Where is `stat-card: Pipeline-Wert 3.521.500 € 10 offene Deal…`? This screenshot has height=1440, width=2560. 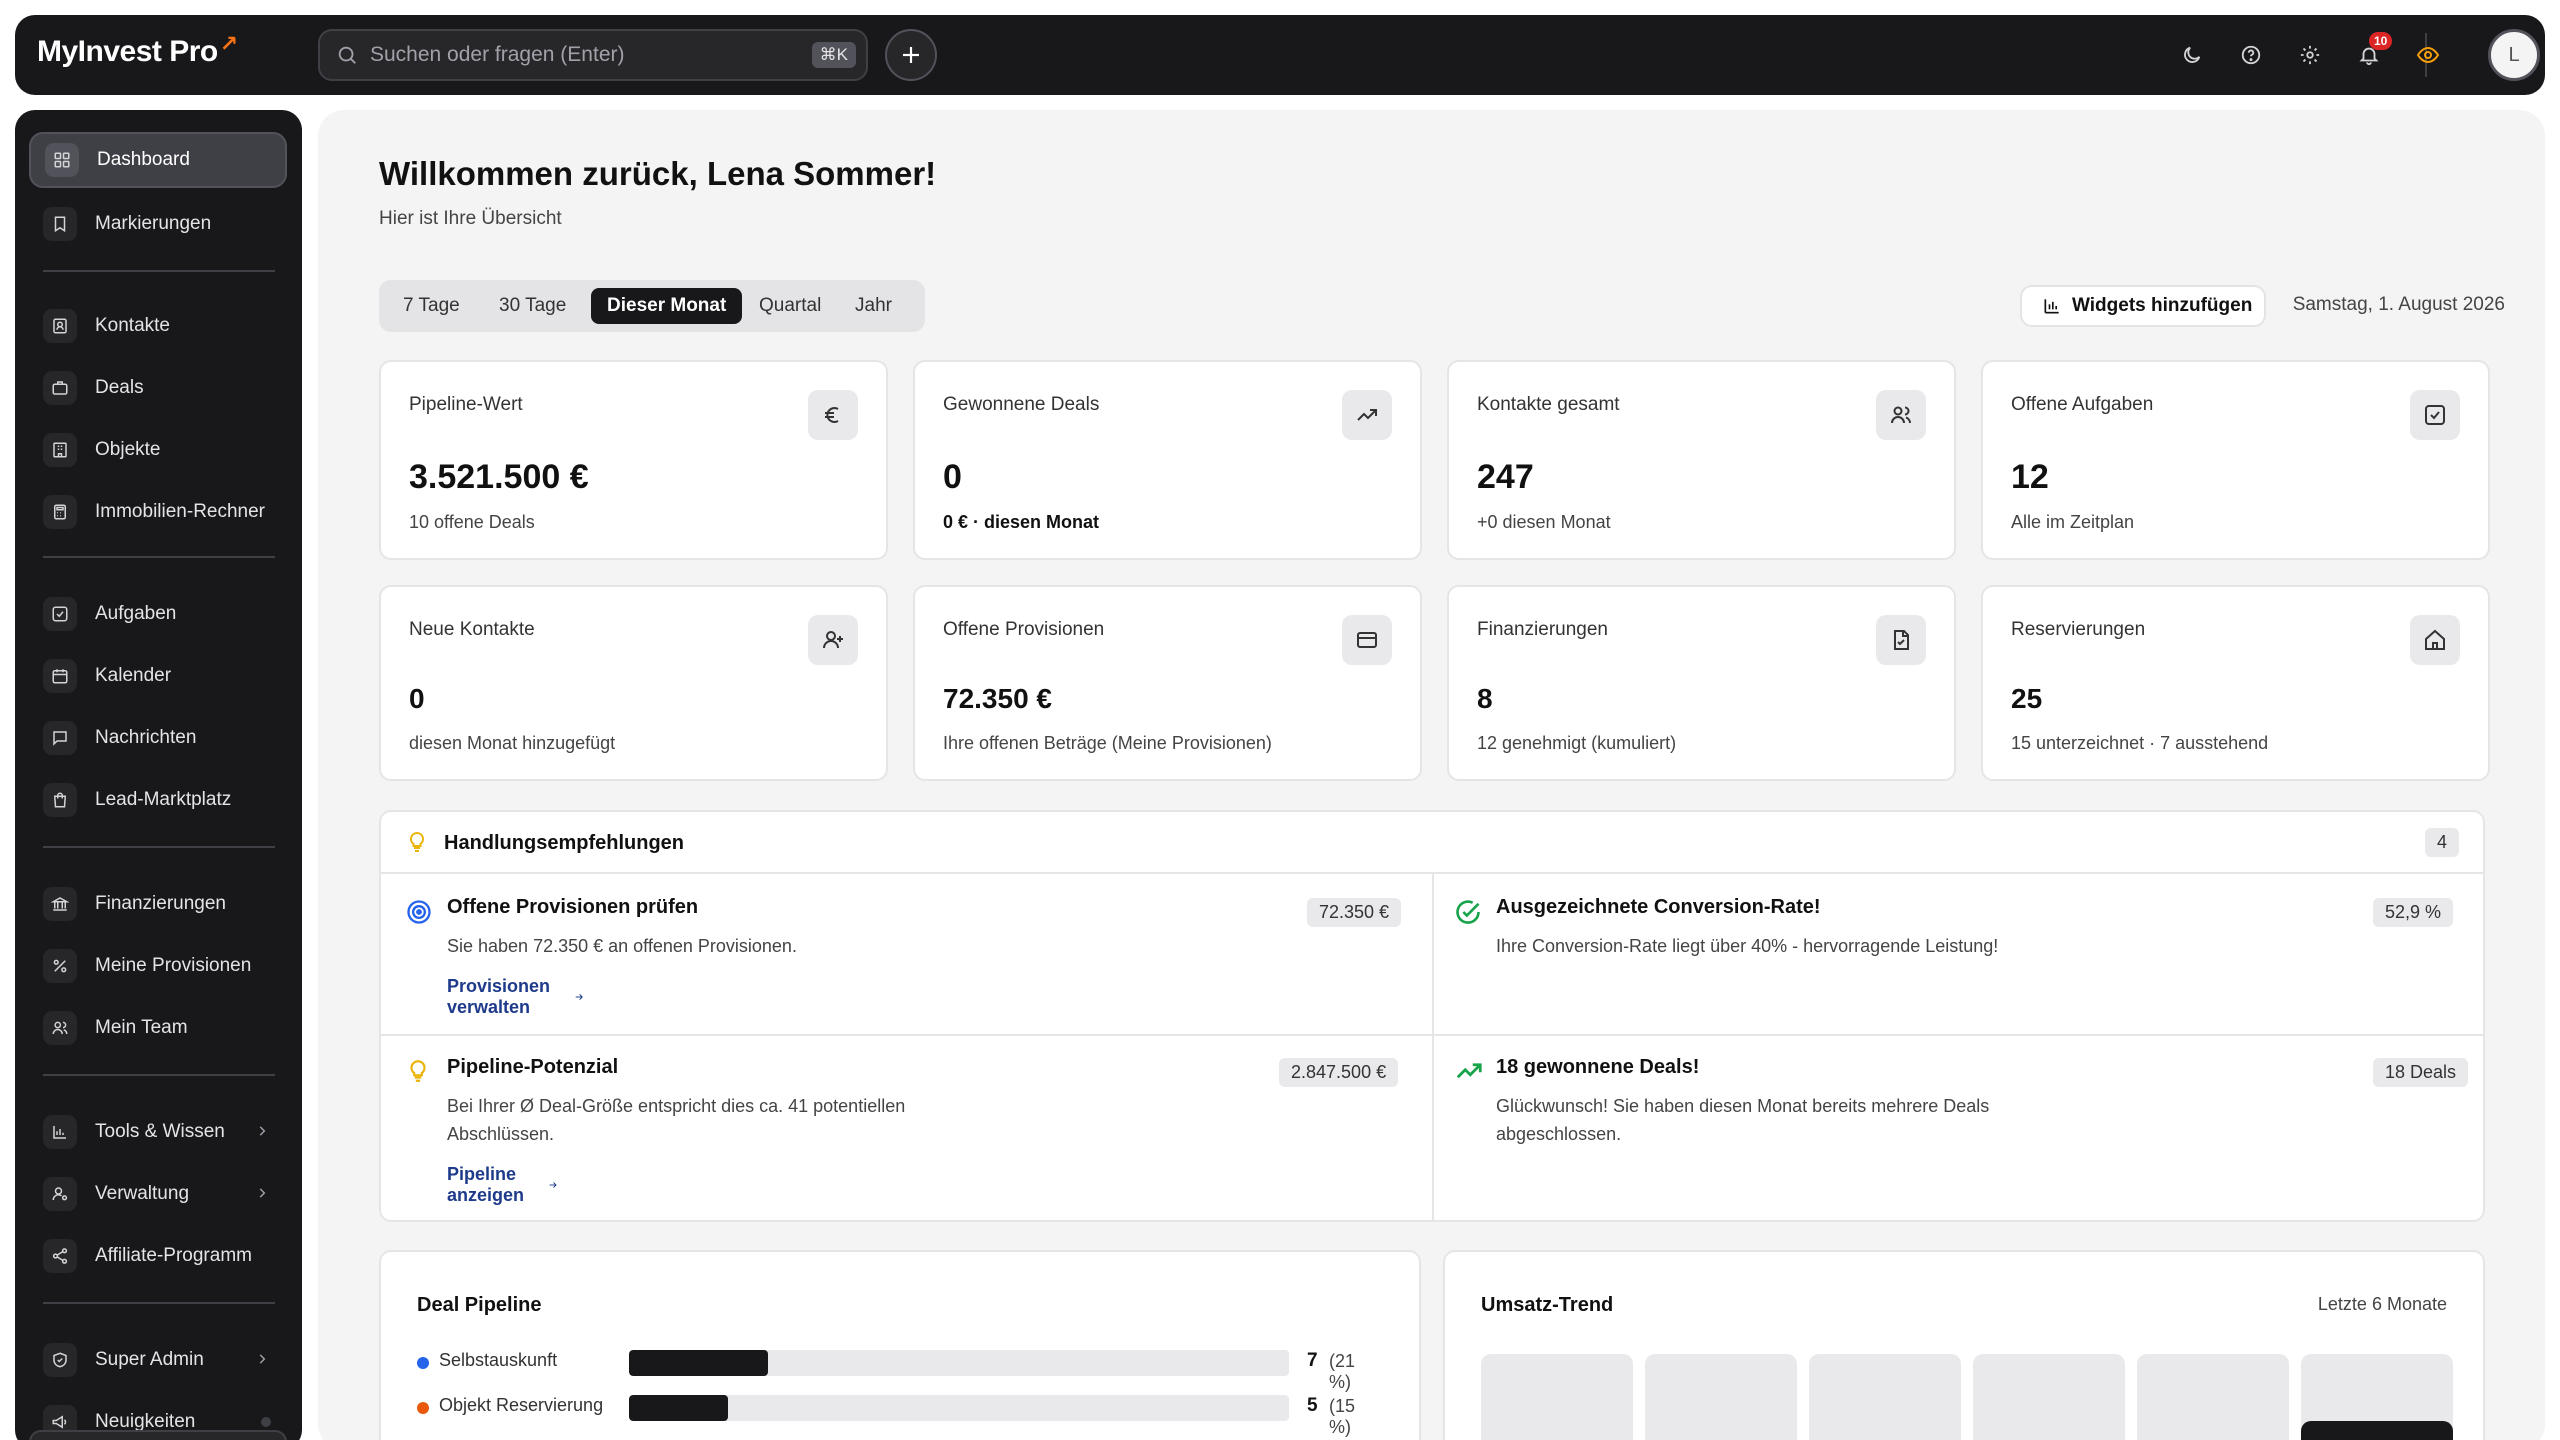 stat-card: Pipeline-Wert 3.521.500 € 10 offene Deal… is located at coordinates (633, 460).